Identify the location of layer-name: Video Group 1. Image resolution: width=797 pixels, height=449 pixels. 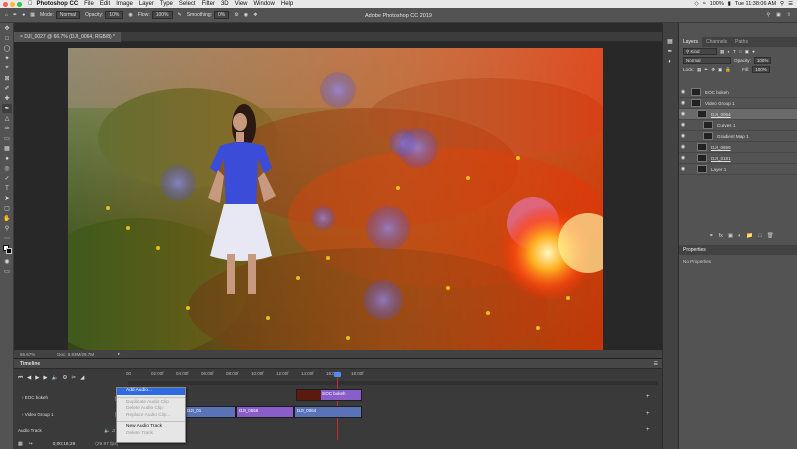
(720, 103).